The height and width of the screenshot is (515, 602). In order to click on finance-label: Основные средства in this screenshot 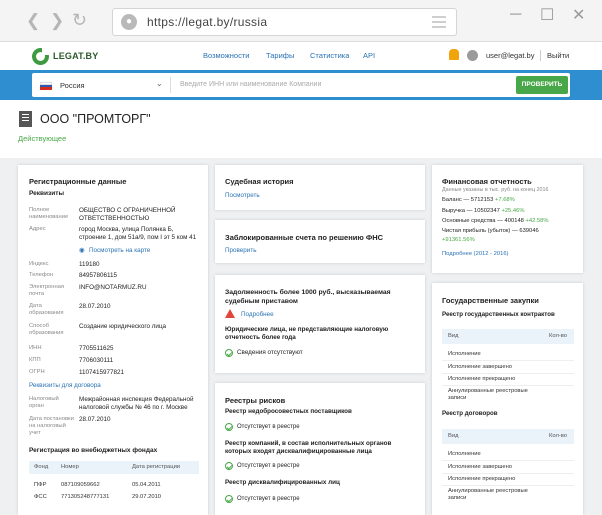, I will do `click(469, 221)`.